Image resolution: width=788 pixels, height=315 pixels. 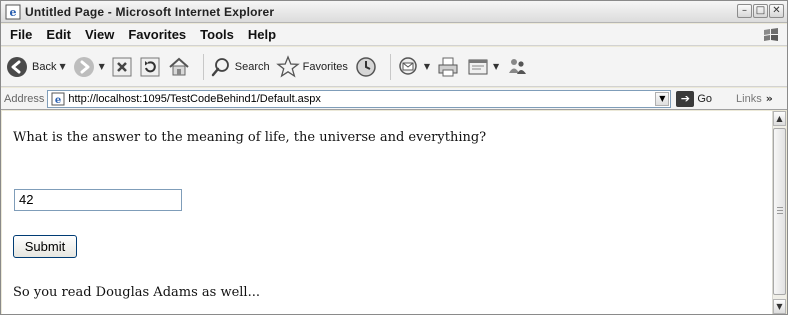 I want to click on menu-view: View, so click(x=99, y=34).